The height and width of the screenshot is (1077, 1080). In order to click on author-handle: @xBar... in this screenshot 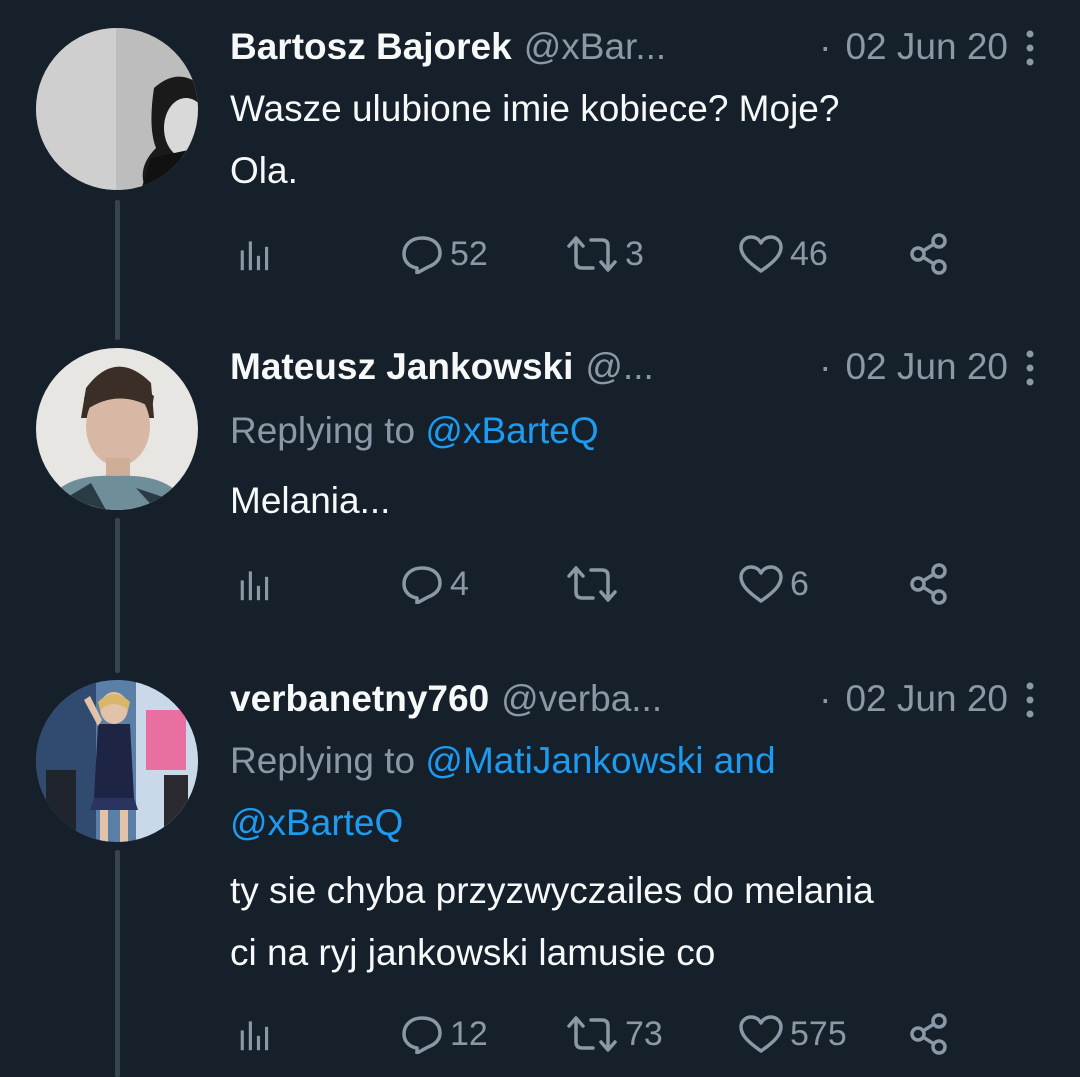, I will do `click(595, 47)`.